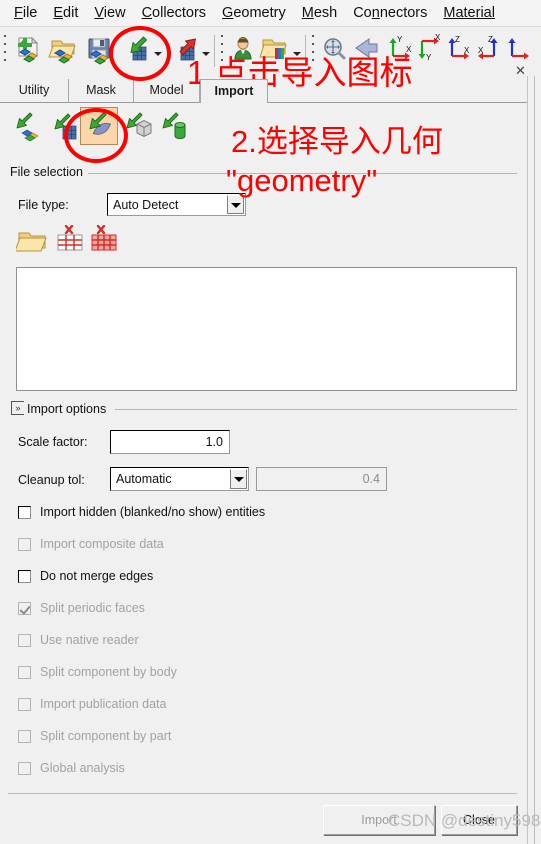 The image size is (541, 844). I want to click on back-arrow-icon, so click(366, 48).